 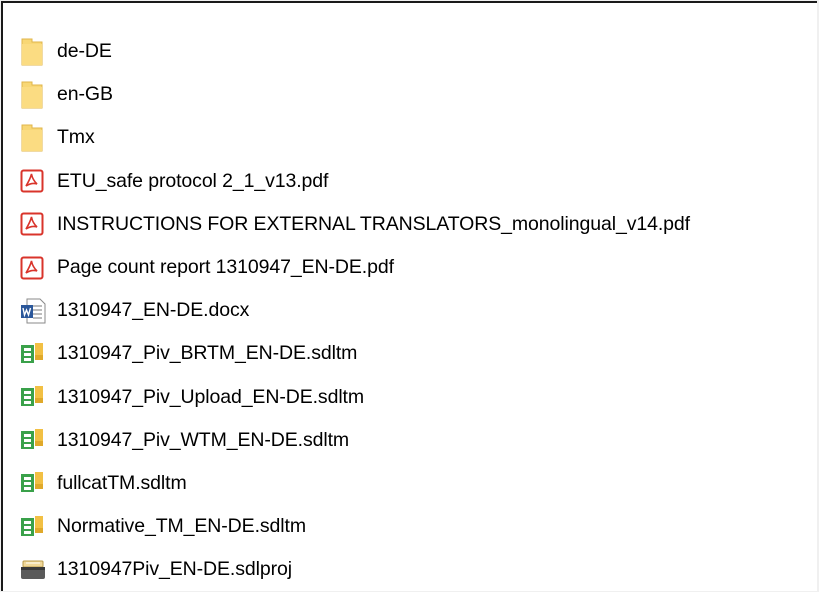 What do you see at coordinates (84, 51) in the screenshot?
I see `file-name: de-DE` at bounding box center [84, 51].